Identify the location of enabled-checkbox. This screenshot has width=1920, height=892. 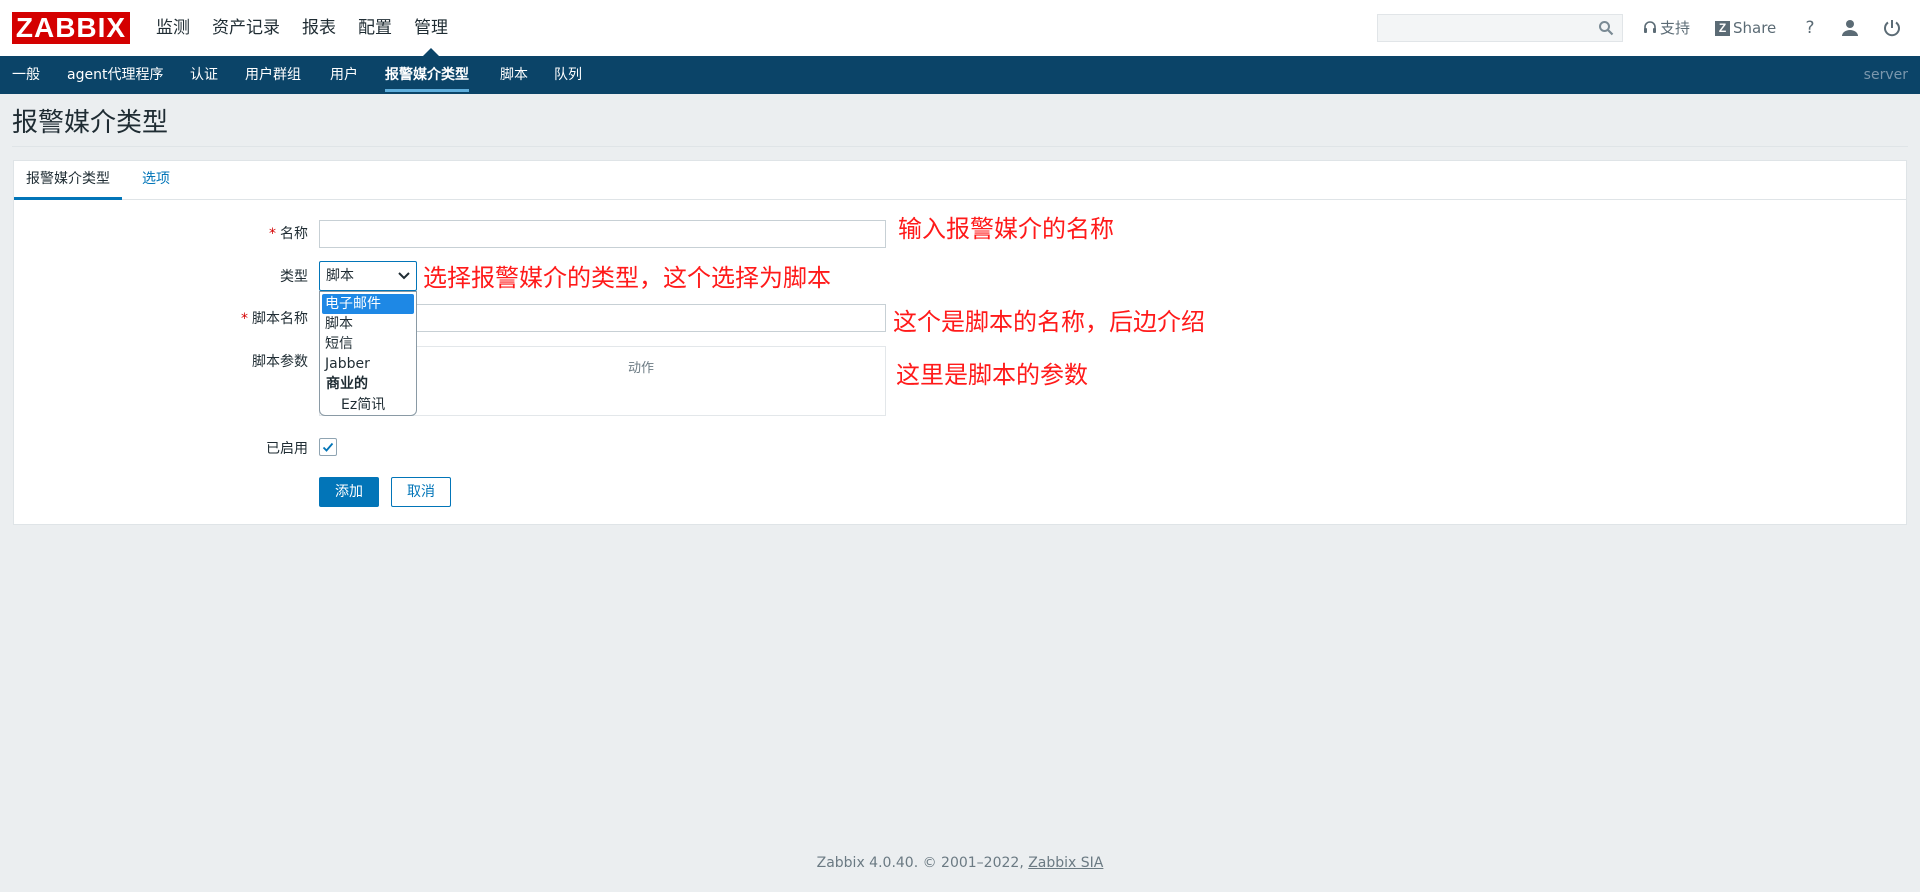
(328, 447).